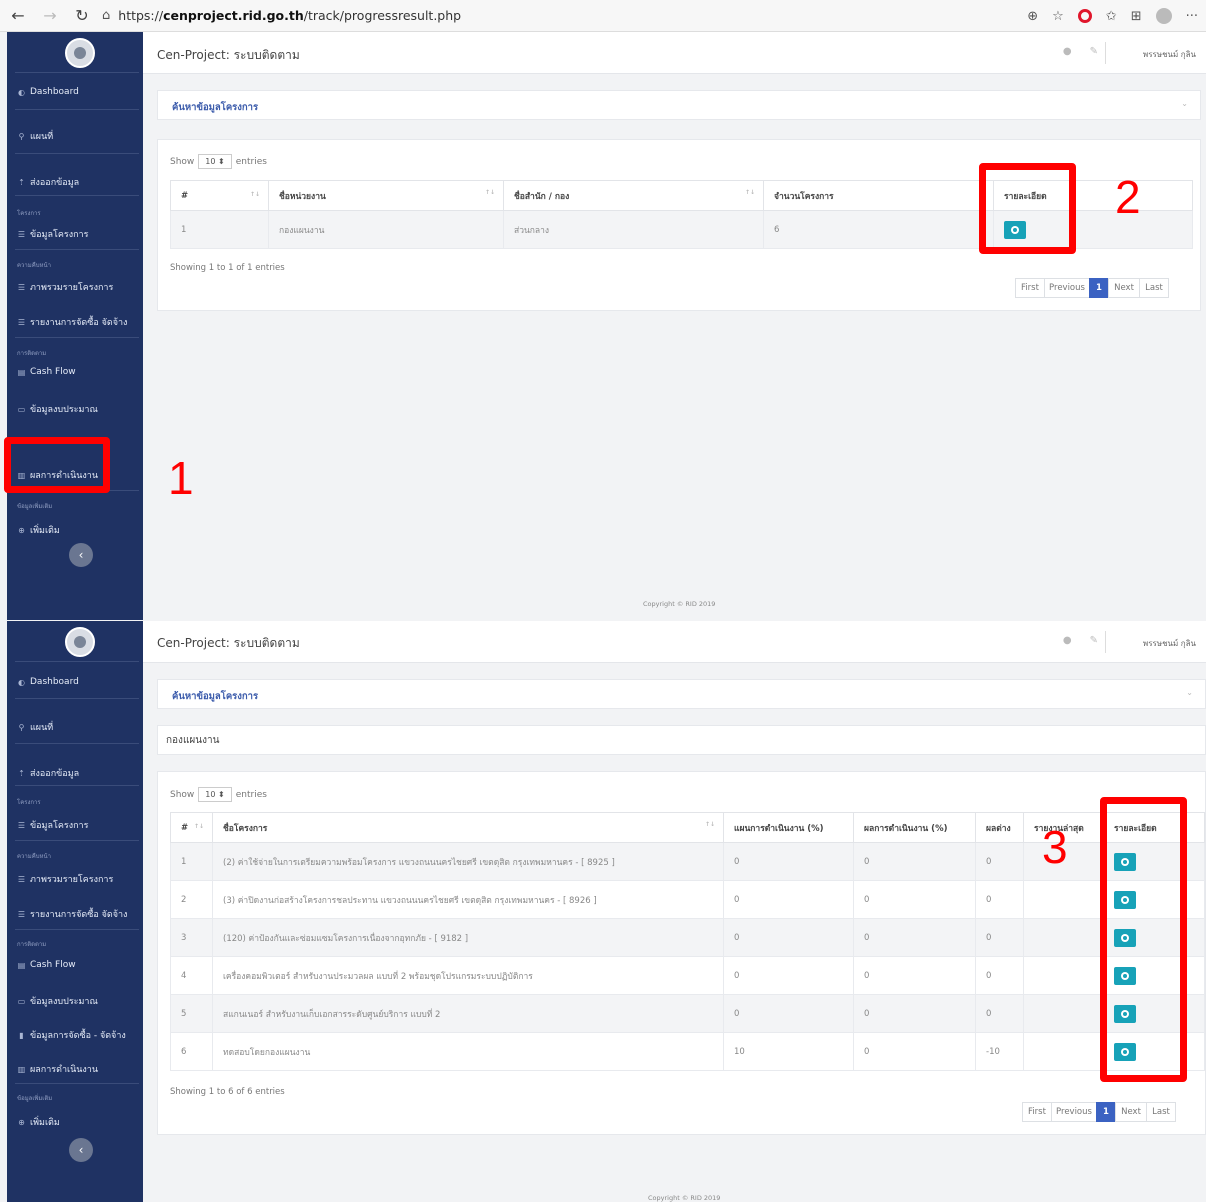 The height and width of the screenshot is (1202, 1206). Describe the element at coordinates (72, 880) in the screenshot. I see `sidebar-label: ภาพรวมรายโครงการ` at that location.